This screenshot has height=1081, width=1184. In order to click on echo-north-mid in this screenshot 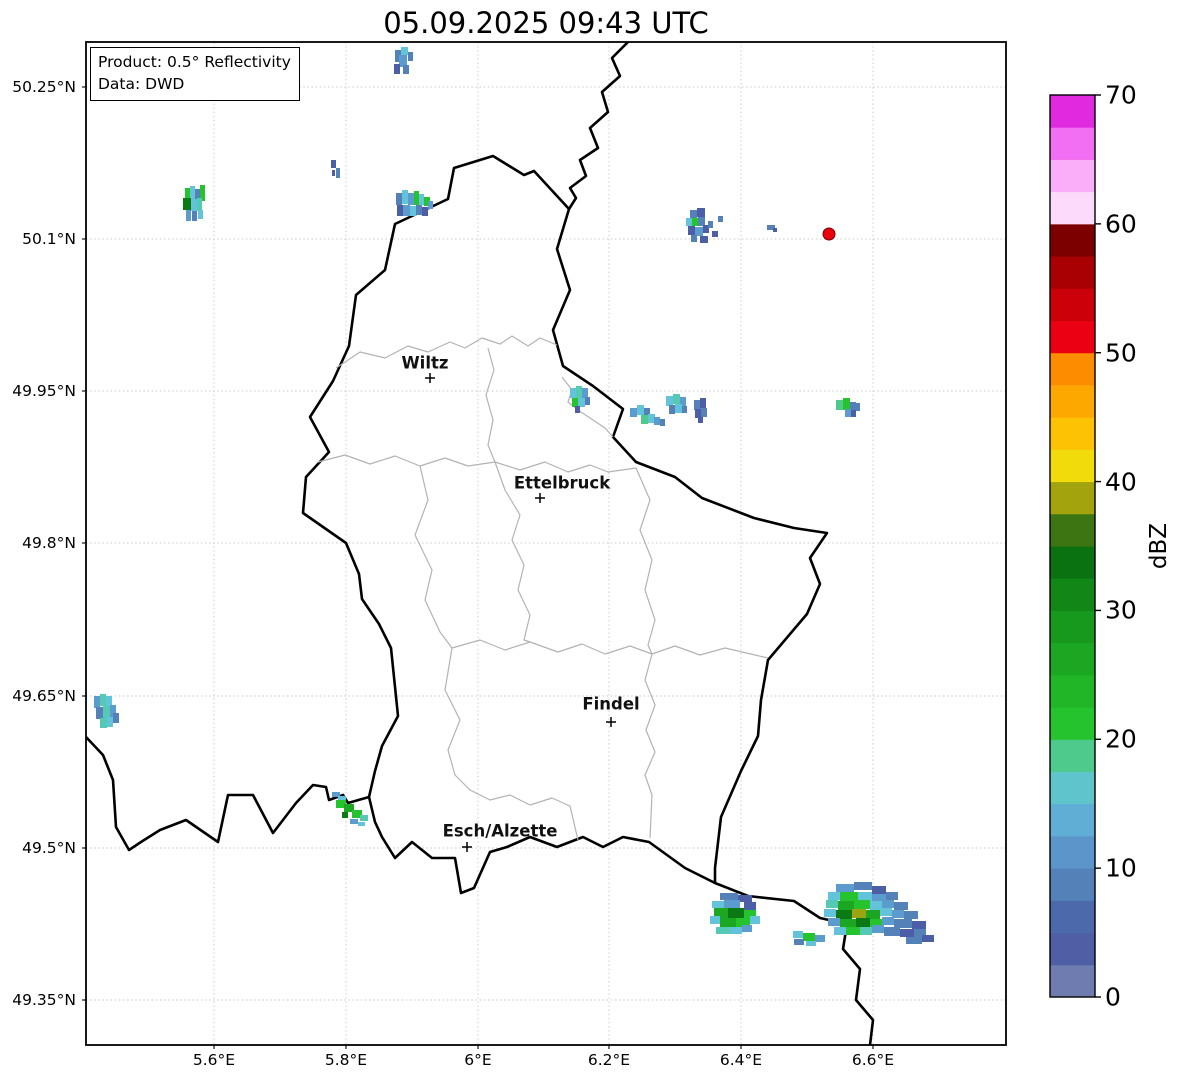, I will do `click(414, 203)`.